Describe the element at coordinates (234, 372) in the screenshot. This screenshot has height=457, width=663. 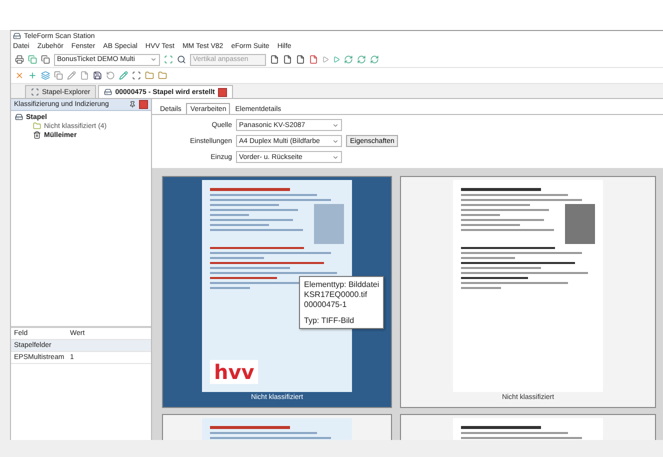
I see `logo: hvv` at that location.